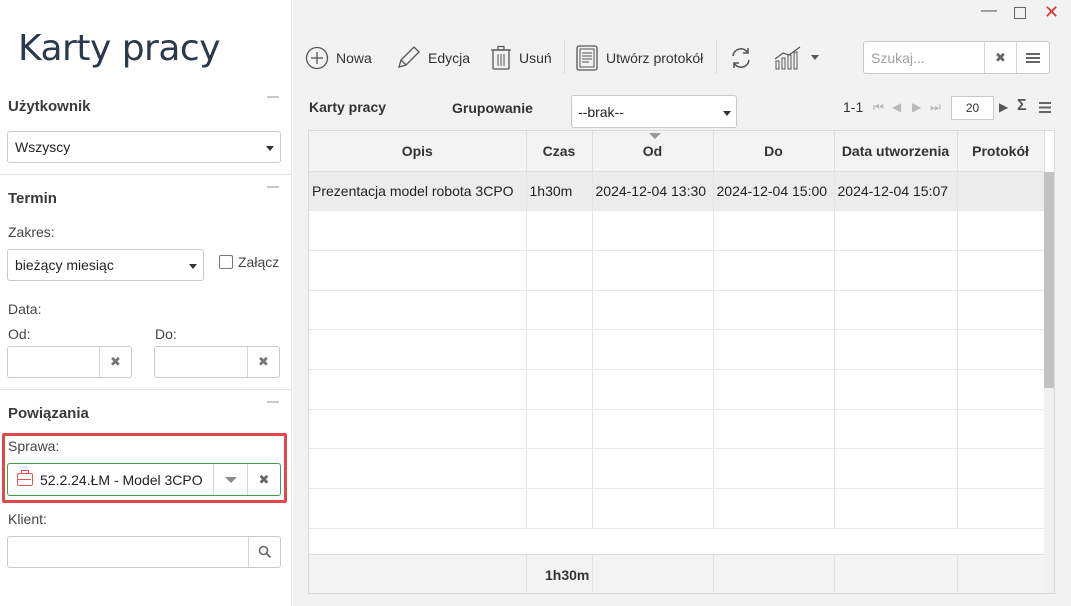 This screenshot has width=1071, height=606. I want to click on table-cell: 1h30m, so click(559, 191).